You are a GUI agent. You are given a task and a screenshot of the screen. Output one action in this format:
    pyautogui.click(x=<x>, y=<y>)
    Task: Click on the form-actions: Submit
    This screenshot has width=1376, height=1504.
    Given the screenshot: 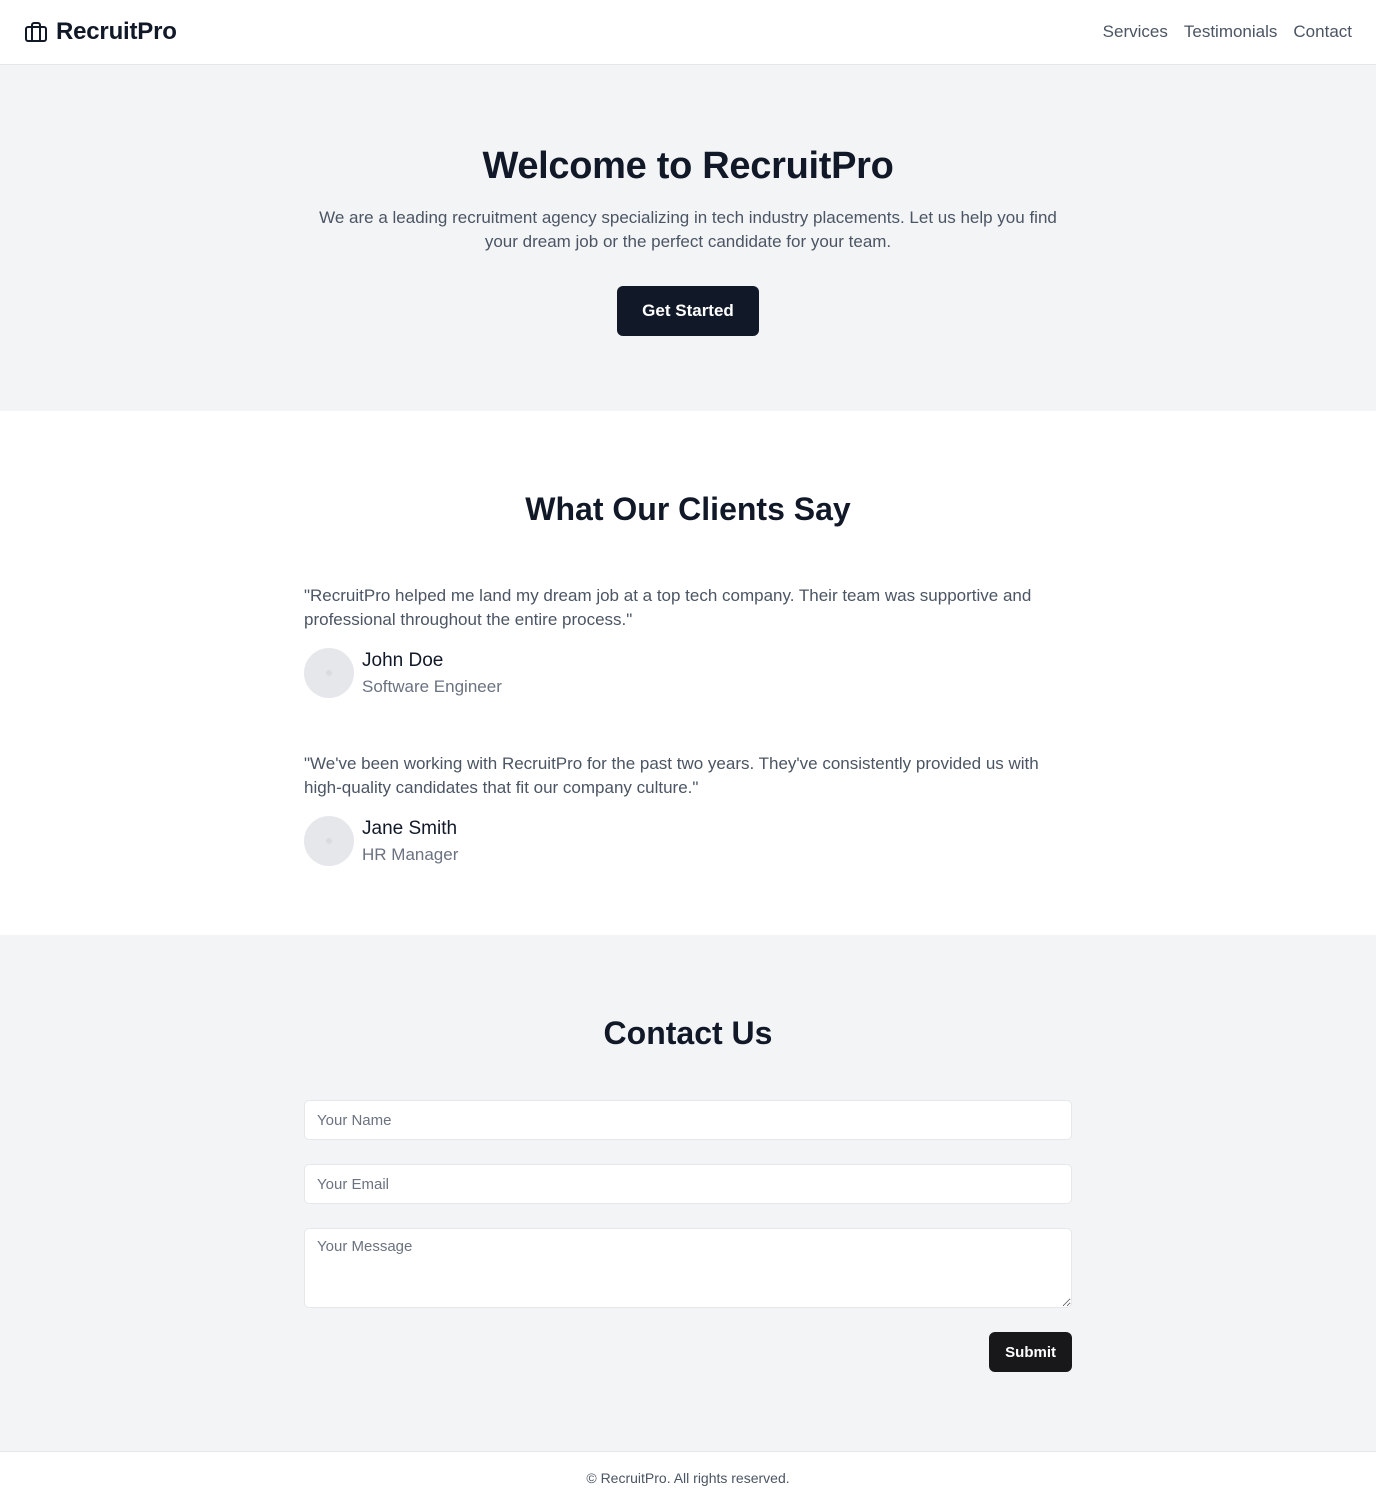 What is the action you would take?
    pyautogui.click(x=688, y=1352)
    